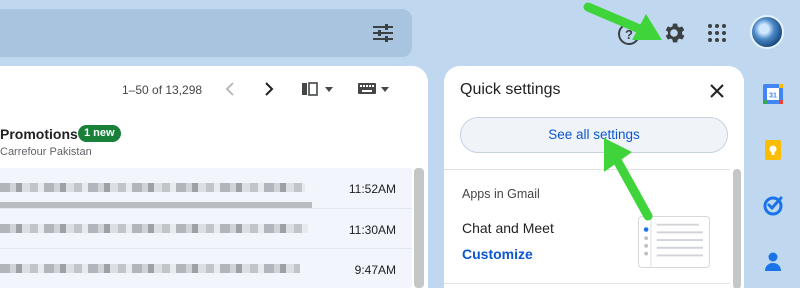 The image size is (800, 288). What do you see at coordinates (594, 135) in the screenshot?
I see `see-all-settings-button: See all settings` at bounding box center [594, 135].